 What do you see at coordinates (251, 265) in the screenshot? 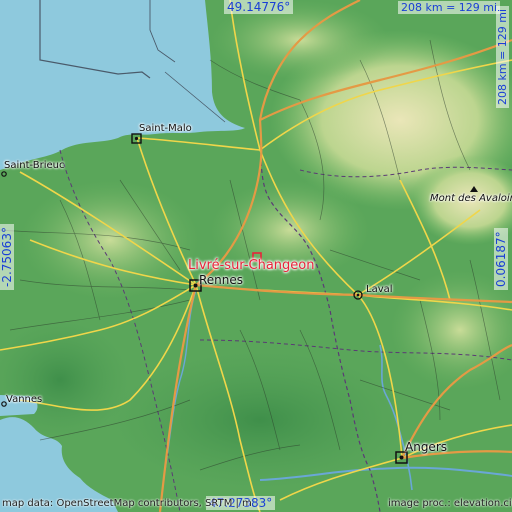
I see `place-name-label: Livré-sur-Changeon` at bounding box center [251, 265].